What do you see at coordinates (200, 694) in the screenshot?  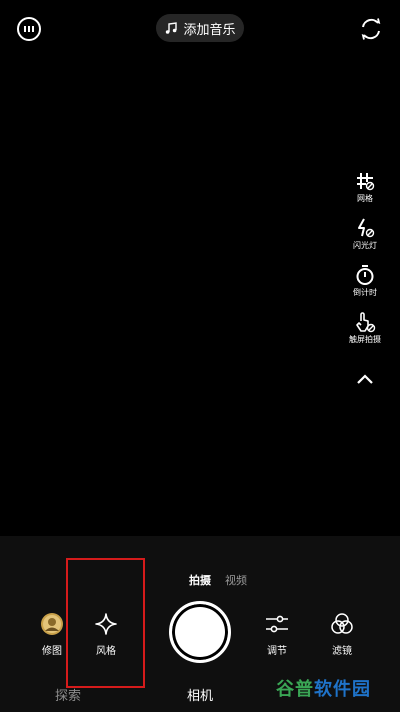 I see `tab-camera: 相机` at bounding box center [200, 694].